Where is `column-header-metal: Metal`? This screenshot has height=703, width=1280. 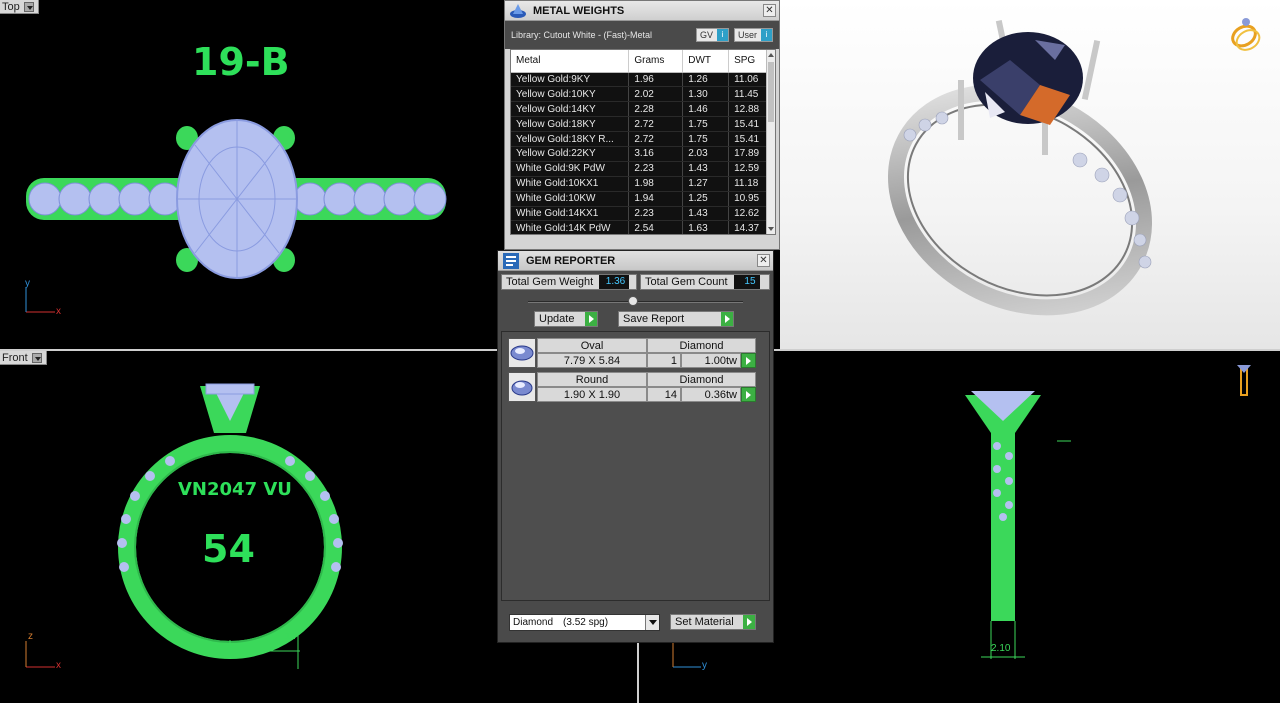
column-header-metal: Metal is located at coordinates (570, 61).